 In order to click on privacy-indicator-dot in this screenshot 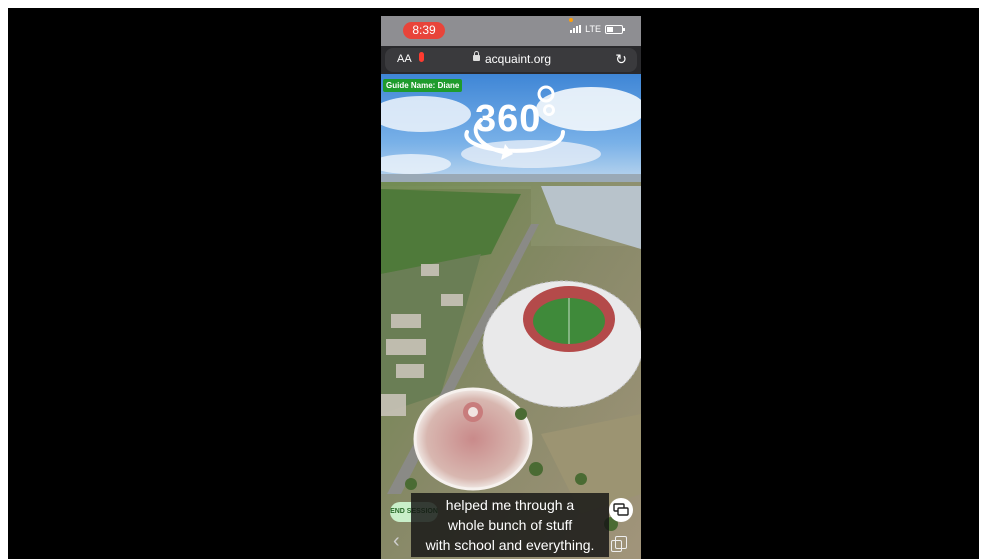, I will do `click(571, 20)`.